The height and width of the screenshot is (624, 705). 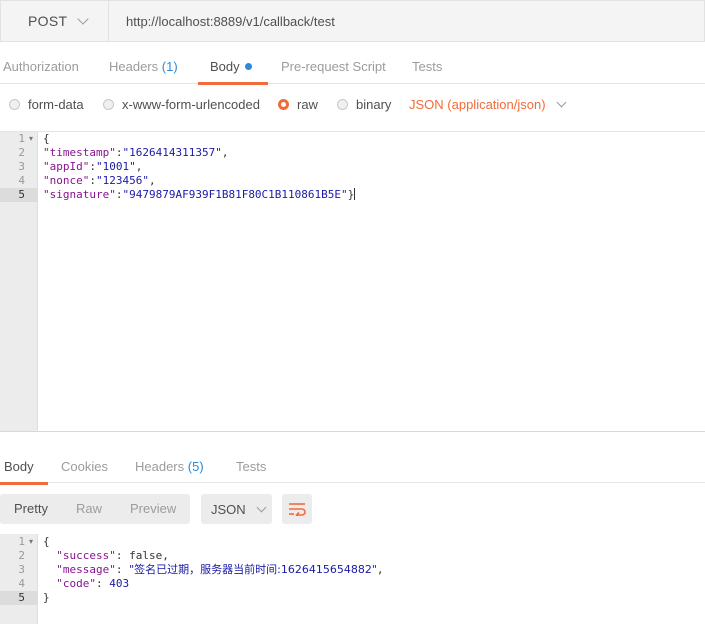 I want to click on tab-headers: Headers (1), so click(x=143, y=66).